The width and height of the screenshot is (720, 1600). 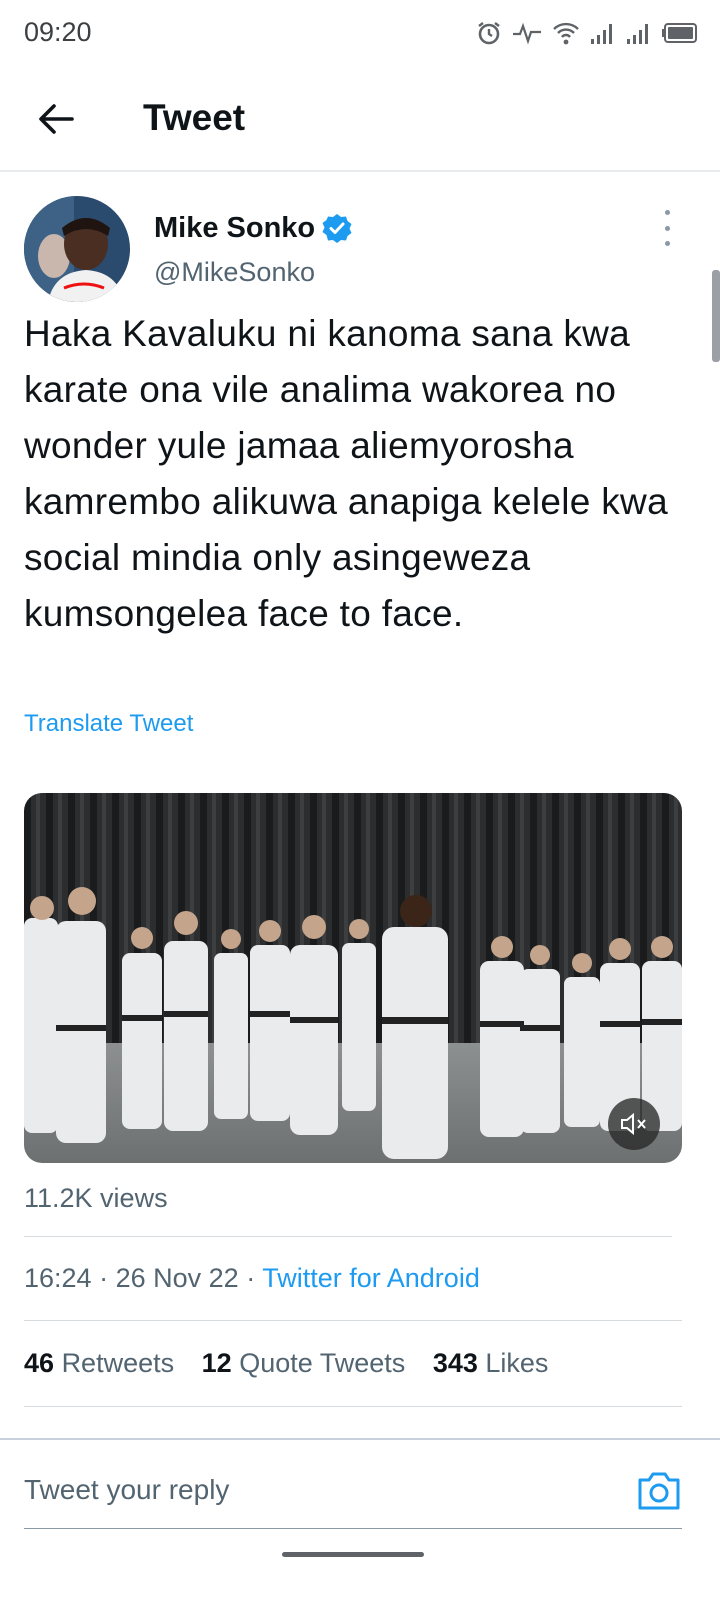 I want to click on volume-muted-icon, so click(x=633, y=1124).